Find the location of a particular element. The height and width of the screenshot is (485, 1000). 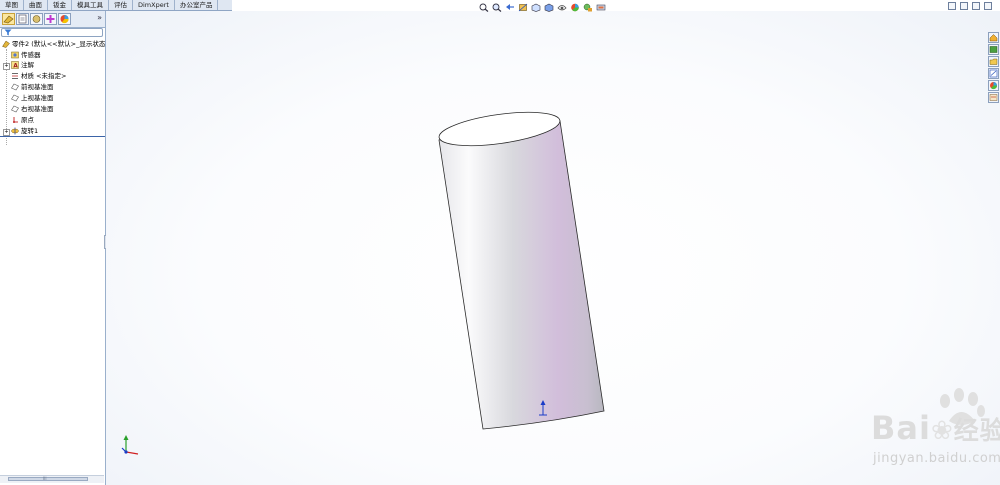

restore-window-button is located at coordinates (976, 6).